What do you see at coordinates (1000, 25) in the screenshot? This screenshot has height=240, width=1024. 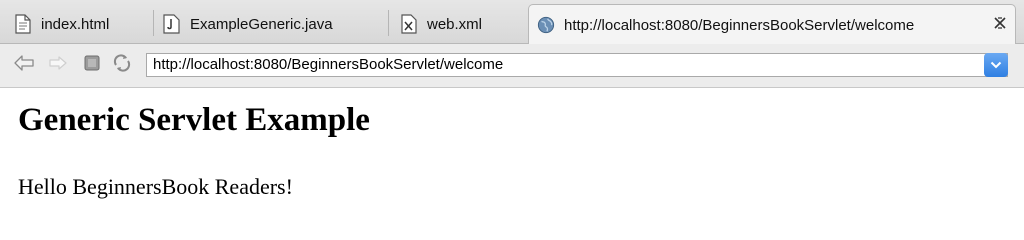 I see `close-icon` at bounding box center [1000, 25].